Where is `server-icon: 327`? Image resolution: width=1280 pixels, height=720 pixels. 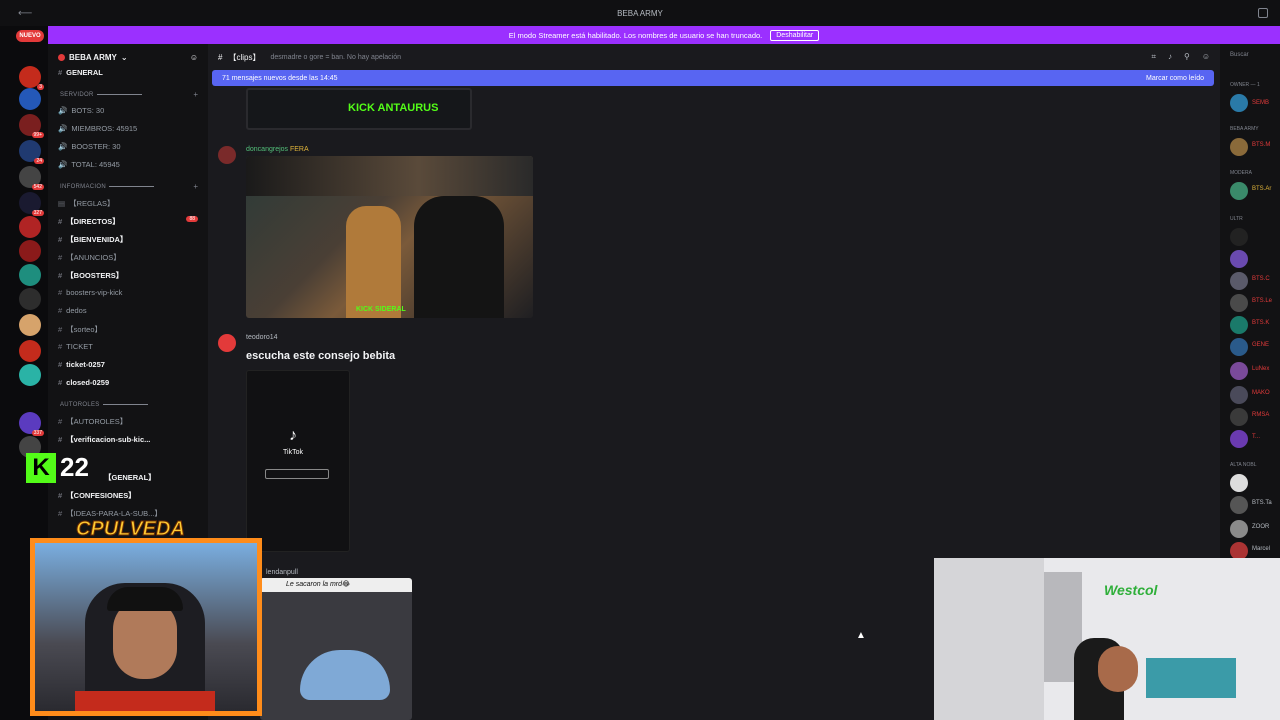
server-icon: 327 is located at coordinates (31, 204).